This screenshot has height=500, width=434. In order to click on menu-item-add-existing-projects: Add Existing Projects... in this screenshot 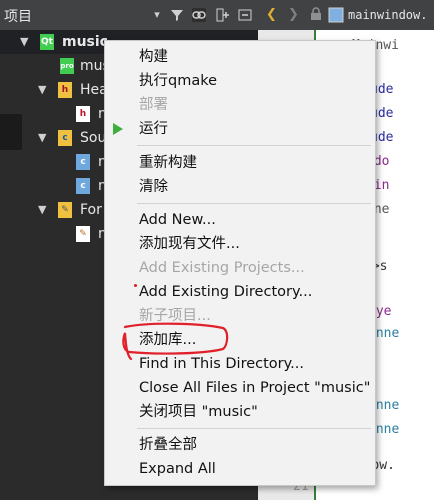, I will do `click(222, 268)`.